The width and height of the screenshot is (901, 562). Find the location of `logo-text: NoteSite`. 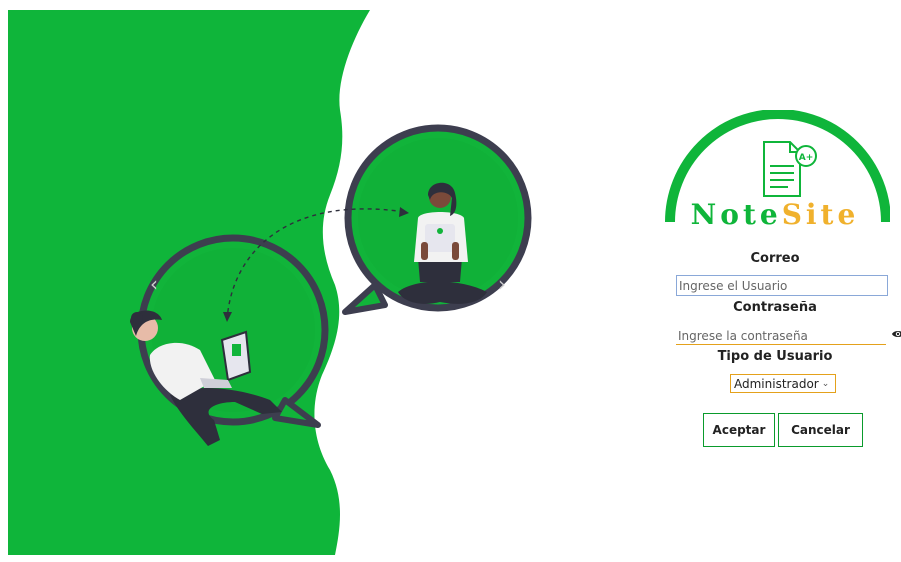

logo-text: NoteSite is located at coordinates (775, 214).